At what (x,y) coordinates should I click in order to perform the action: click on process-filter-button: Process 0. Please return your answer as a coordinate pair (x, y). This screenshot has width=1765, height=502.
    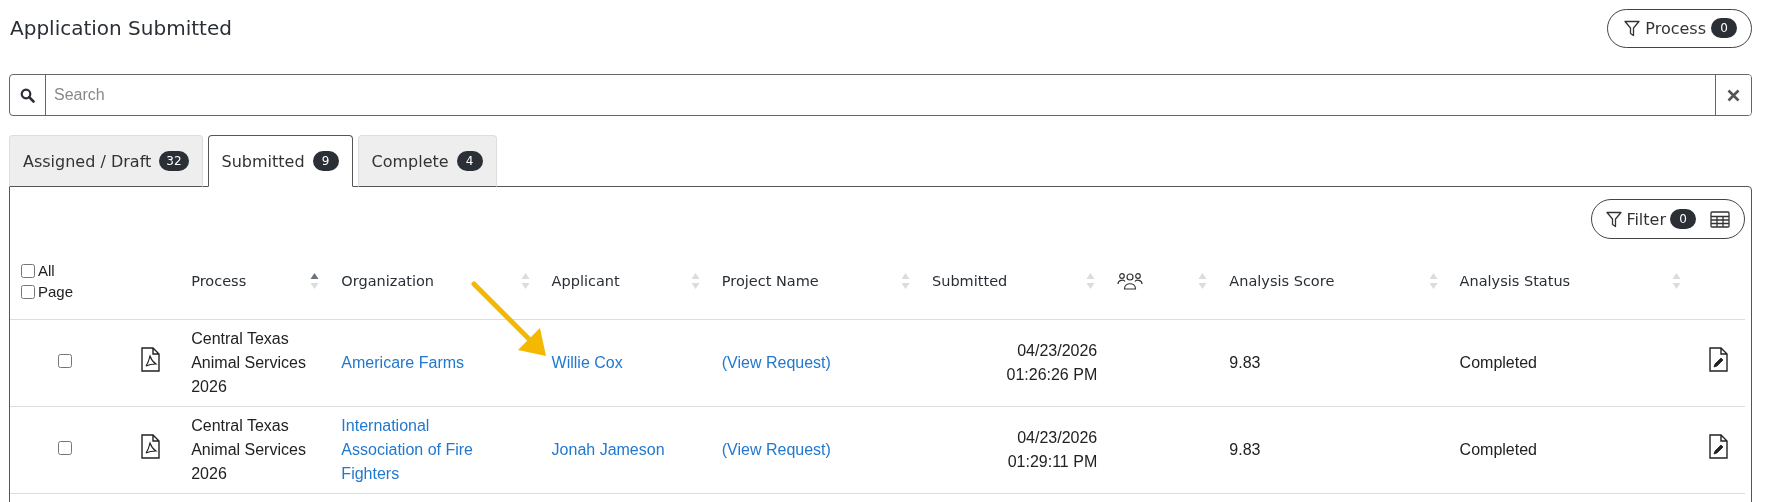
    Looking at the image, I should click on (1679, 28).